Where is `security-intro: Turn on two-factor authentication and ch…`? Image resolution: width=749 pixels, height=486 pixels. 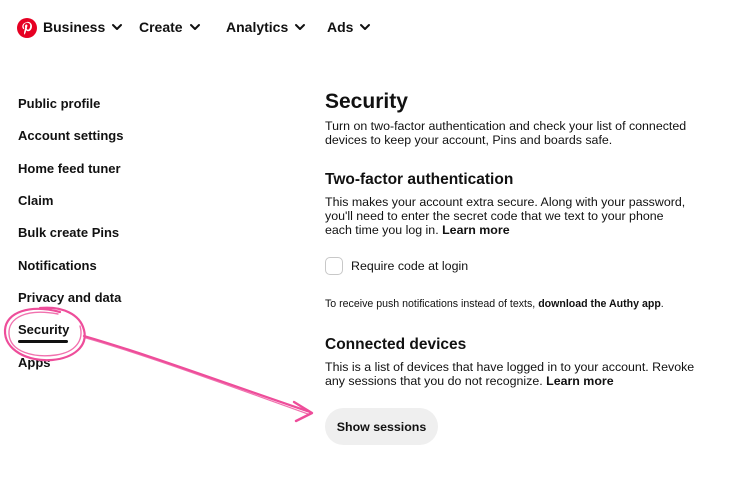 security-intro: Turn on two-factor authentication and ch… is located at coordinates (505, 133).